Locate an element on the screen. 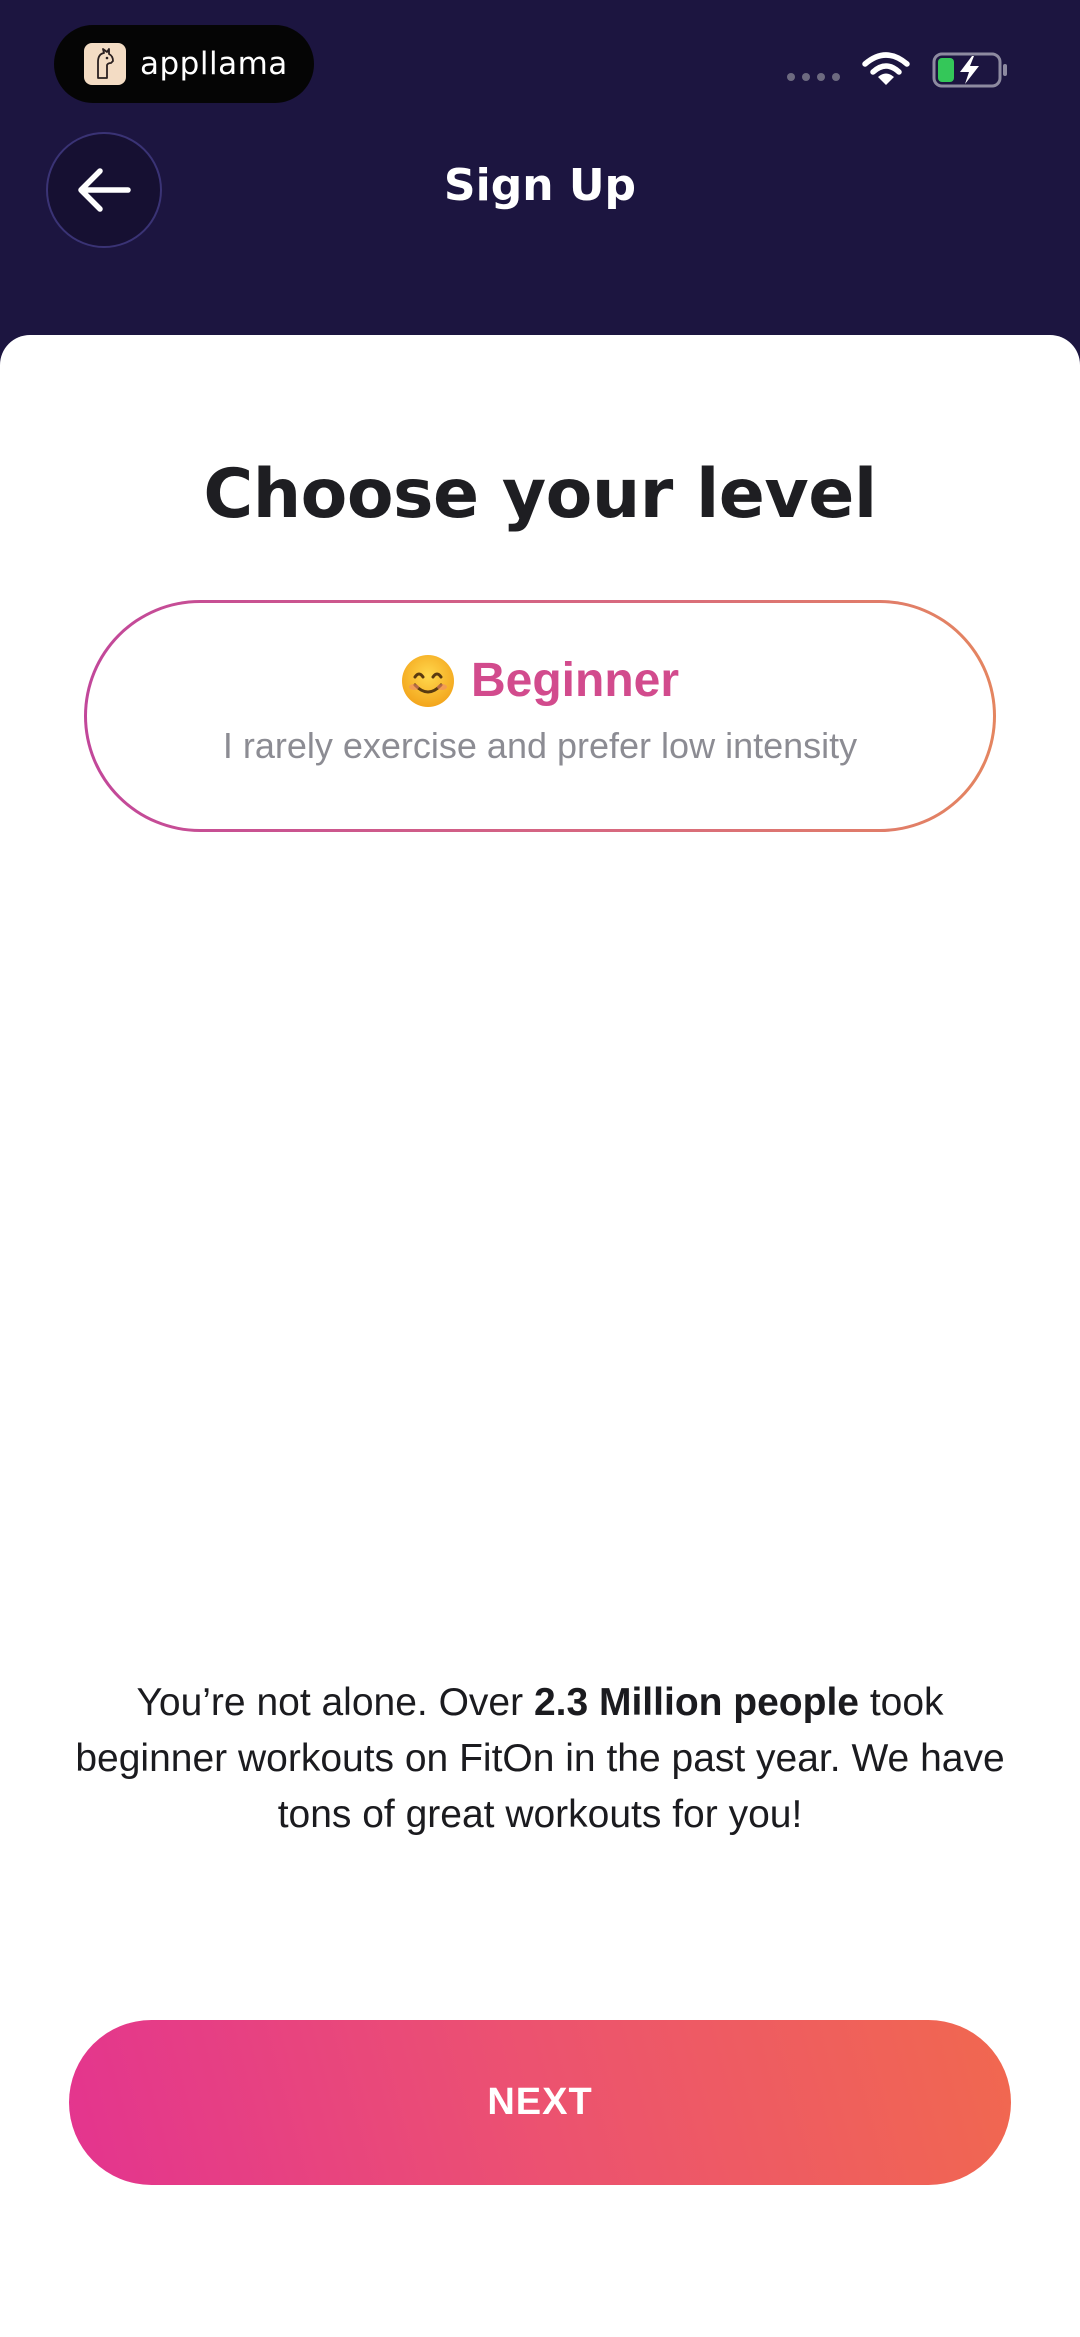 The width and height of the screenshot is (1080, 2337). choose-level-heading: Choose your level is located at coordinates (540, 494).